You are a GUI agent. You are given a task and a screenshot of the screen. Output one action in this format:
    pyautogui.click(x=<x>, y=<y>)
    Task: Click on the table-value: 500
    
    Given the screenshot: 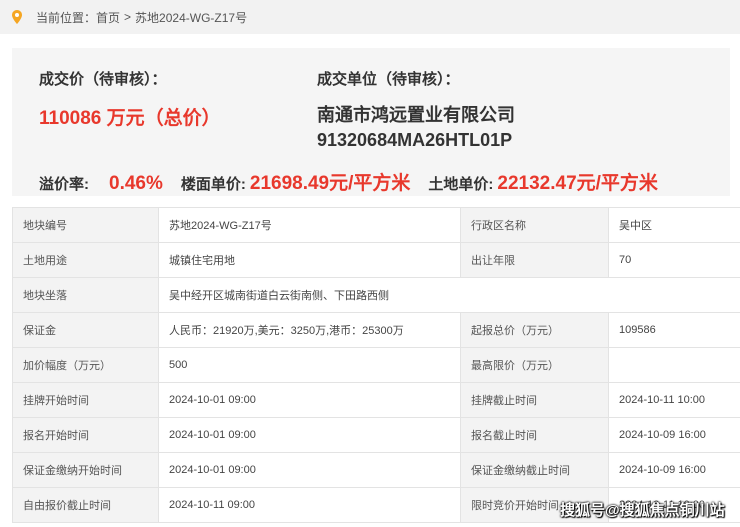 What is the action you would take?
    pyautogui.click(x=309, y=365)
    